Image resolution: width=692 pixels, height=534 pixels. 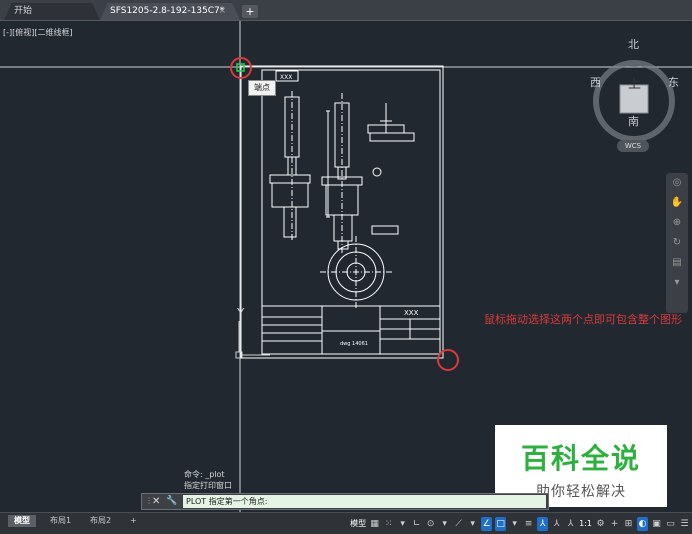 What do you see at coordinates (411, 313) in the screenshot?
I see `titleblock-code-label: XXX` at bounding box center [411, 313].